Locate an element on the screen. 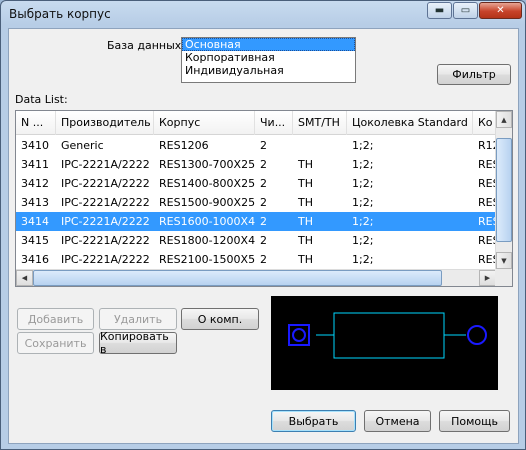  database-option-corporate: Корпоративная is located at coordinates (268, 57).